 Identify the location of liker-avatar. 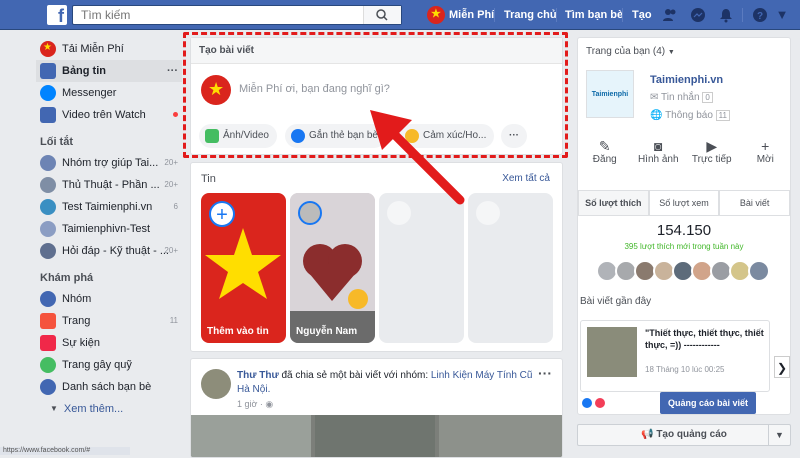
(759, 271).